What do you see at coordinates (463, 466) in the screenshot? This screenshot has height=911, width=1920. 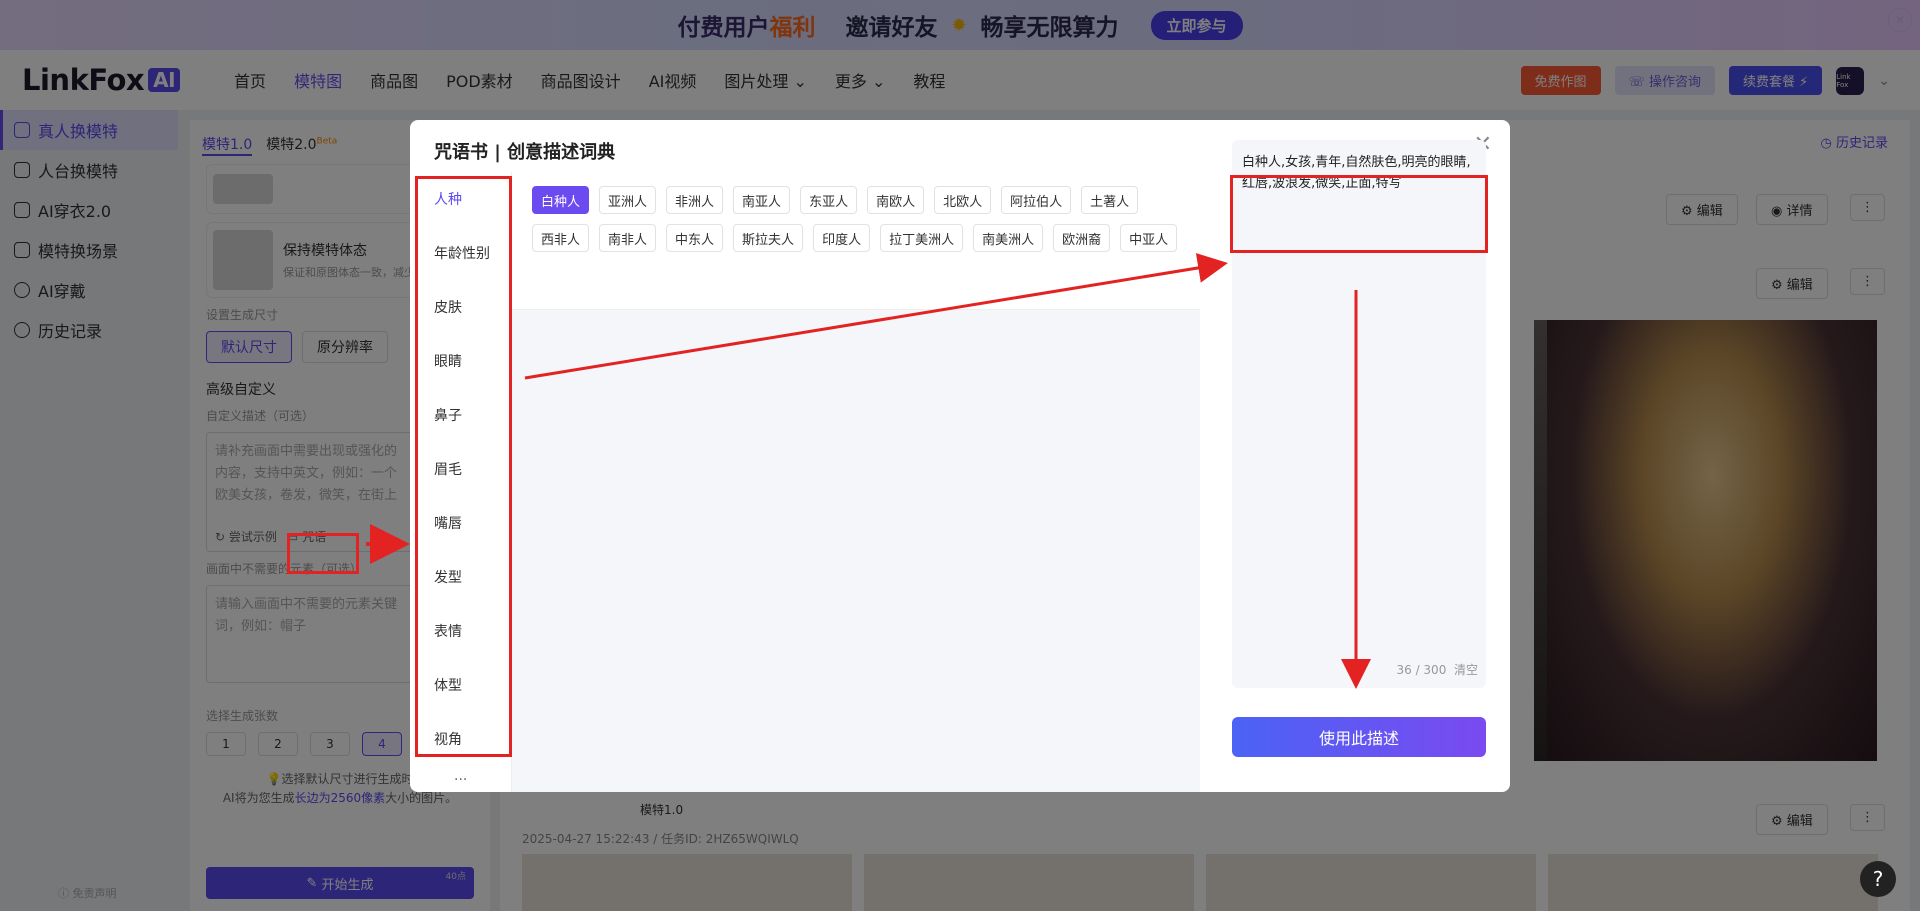 I see `annotation-box-categories` at bounding box center [463, 466].